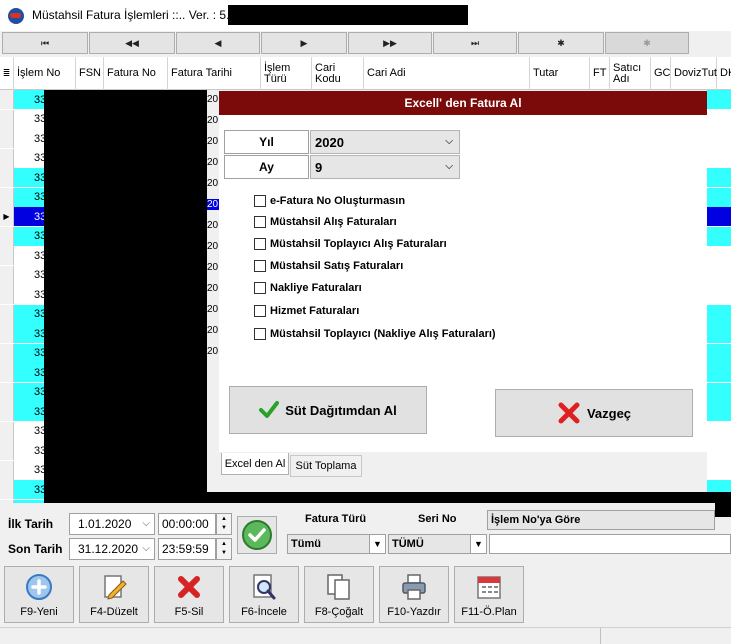 The image size is (731, 644). I want to click on last-record-button: ⏭, so click(475, 43).